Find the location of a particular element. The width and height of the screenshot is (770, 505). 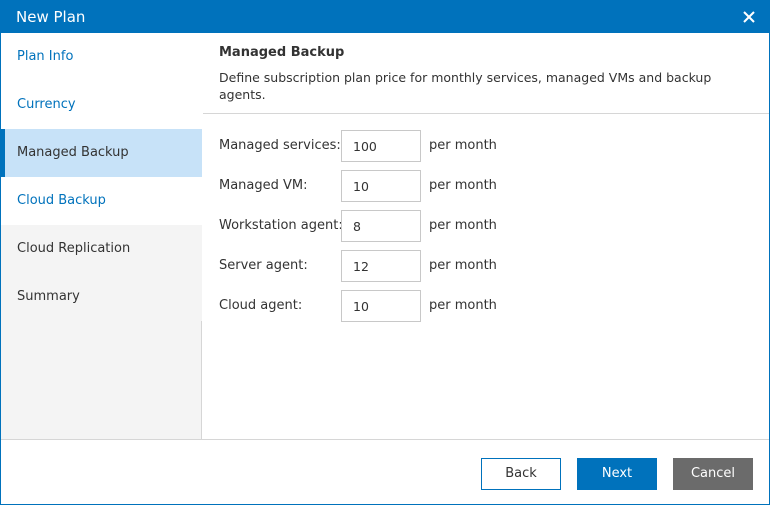

workstation-agent-unit: per month is located at coordinates (463, 225).